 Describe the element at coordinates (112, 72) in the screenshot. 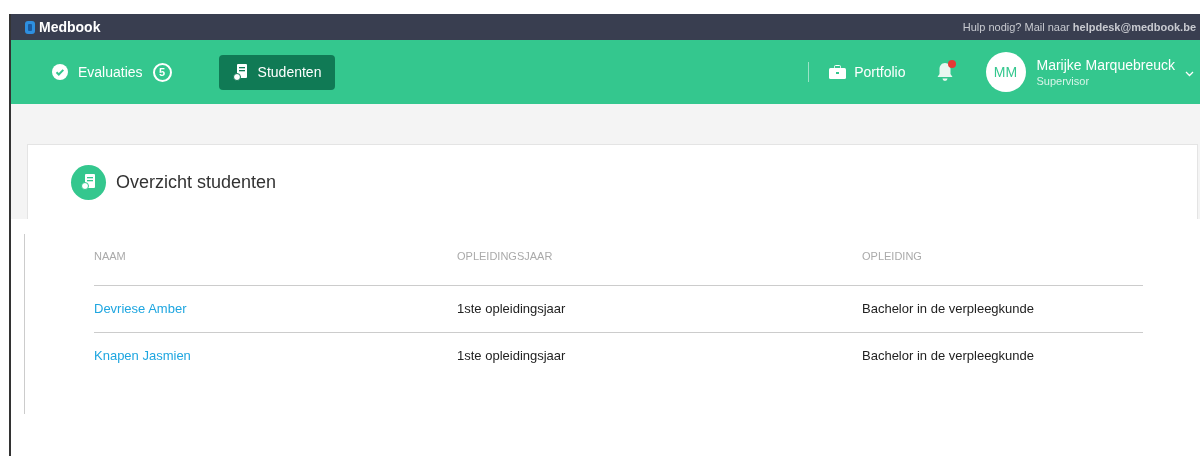

I see `nav-tab: Evaluaties 5` at that location.